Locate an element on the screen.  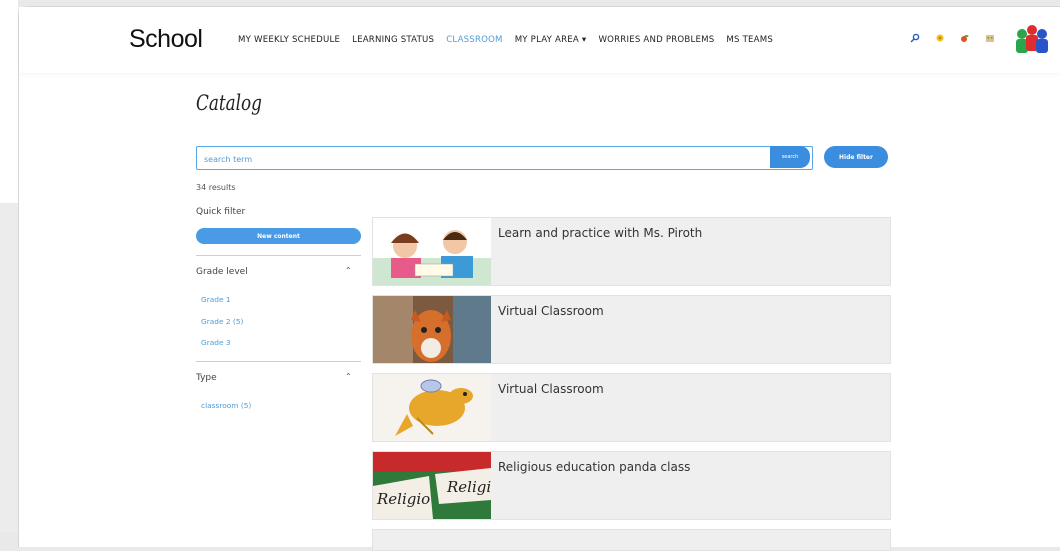
nav-classroom: CLASSROOM is located at coordinates (474, 40).